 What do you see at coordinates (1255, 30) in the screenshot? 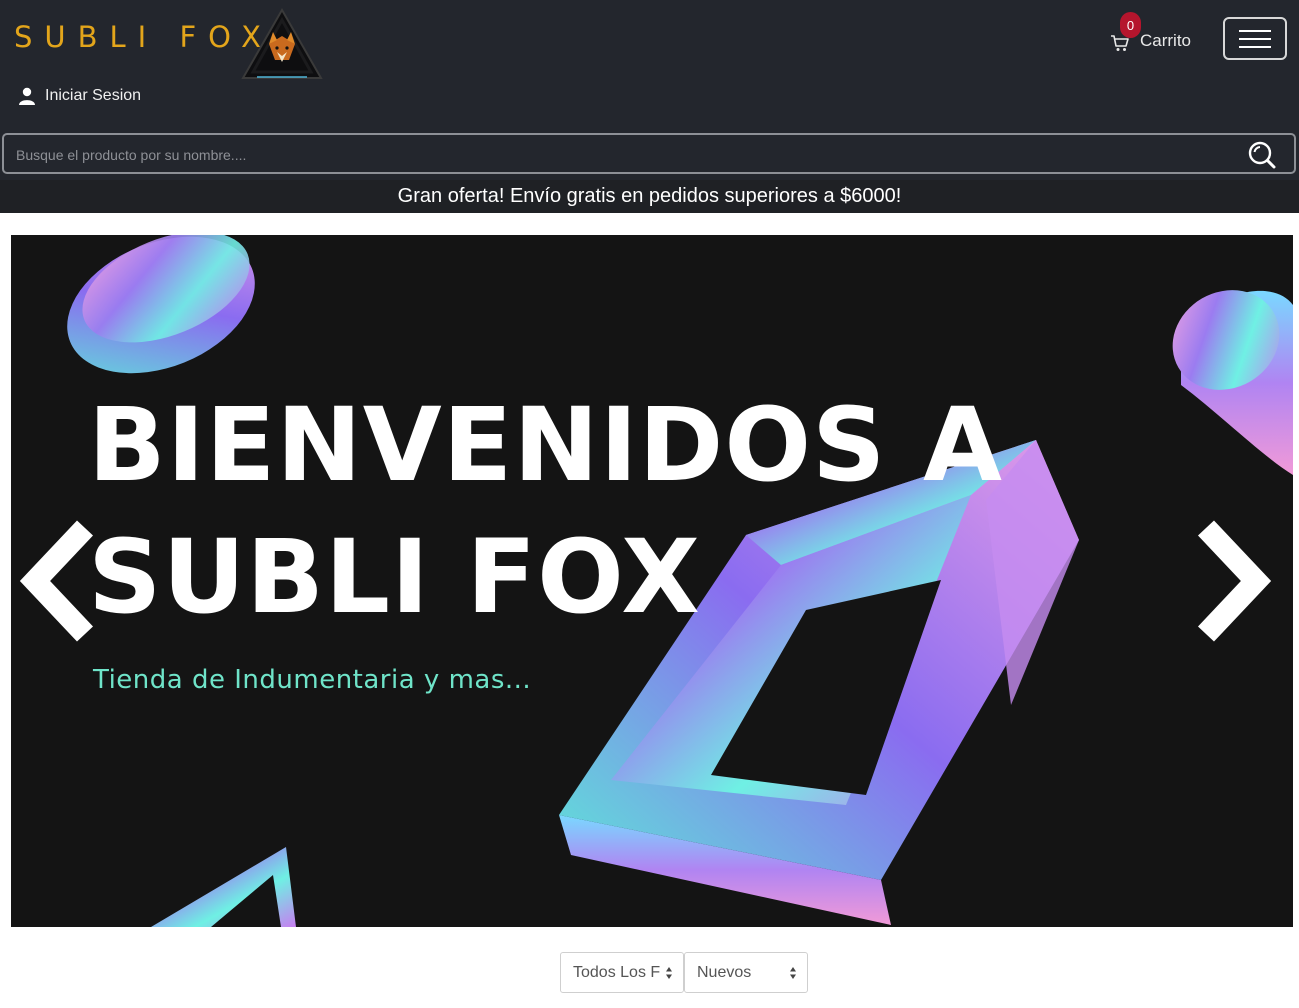
I see `hamburger-icon` at bounding box center [1255, 30].